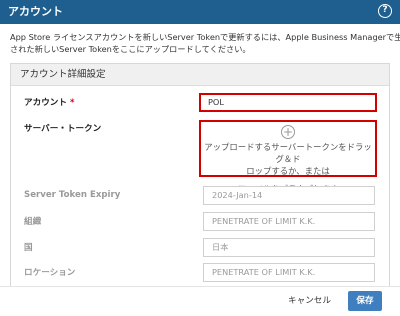 This screenshot has width=400, height=316. Describe the element at coordinates (45, 103) in the screenshot. I see `account-label-text: アカウント` at that location.